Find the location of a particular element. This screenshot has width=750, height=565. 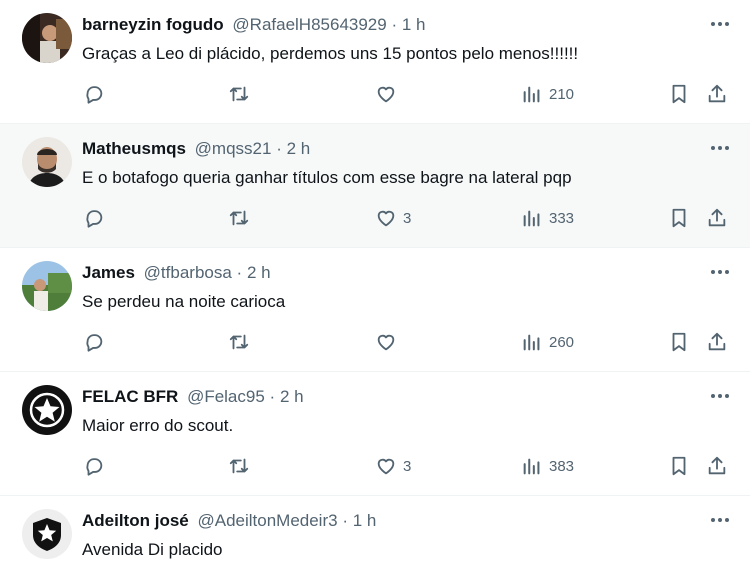

tweet-actions: 260 is located at coordinates (375, 342).